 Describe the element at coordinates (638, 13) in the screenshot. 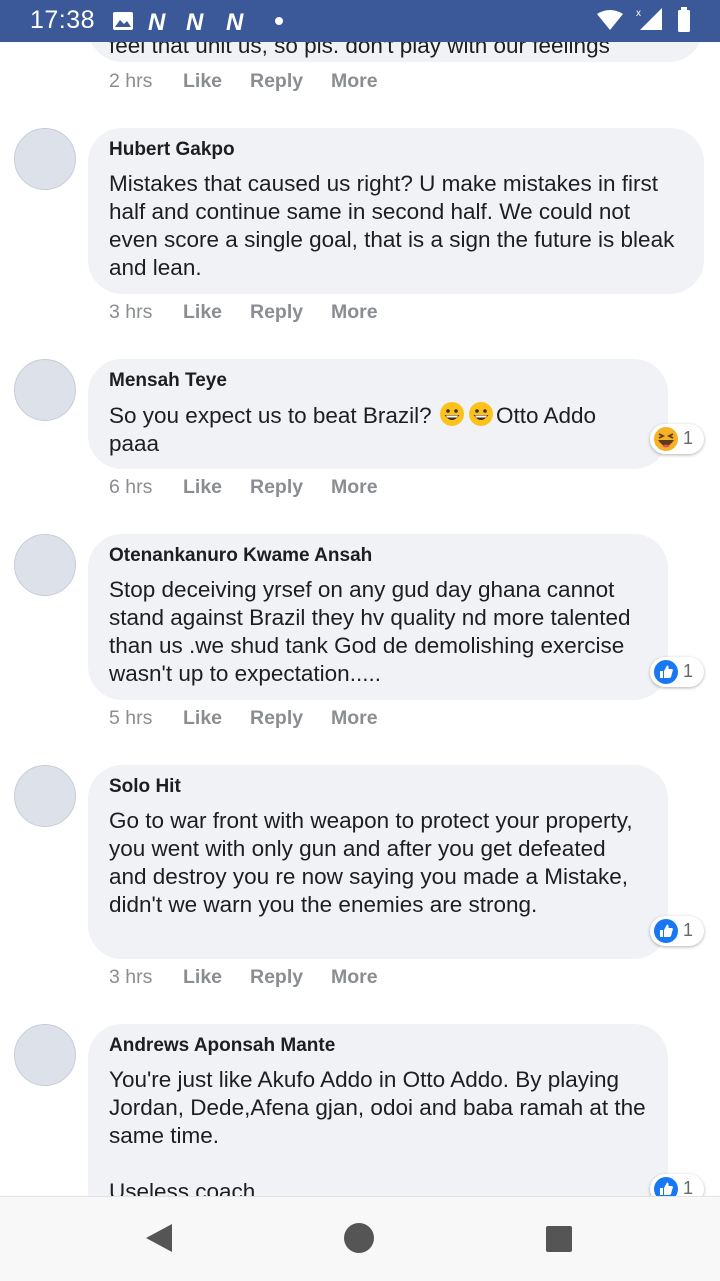

I see `svg-text: x` at that location.